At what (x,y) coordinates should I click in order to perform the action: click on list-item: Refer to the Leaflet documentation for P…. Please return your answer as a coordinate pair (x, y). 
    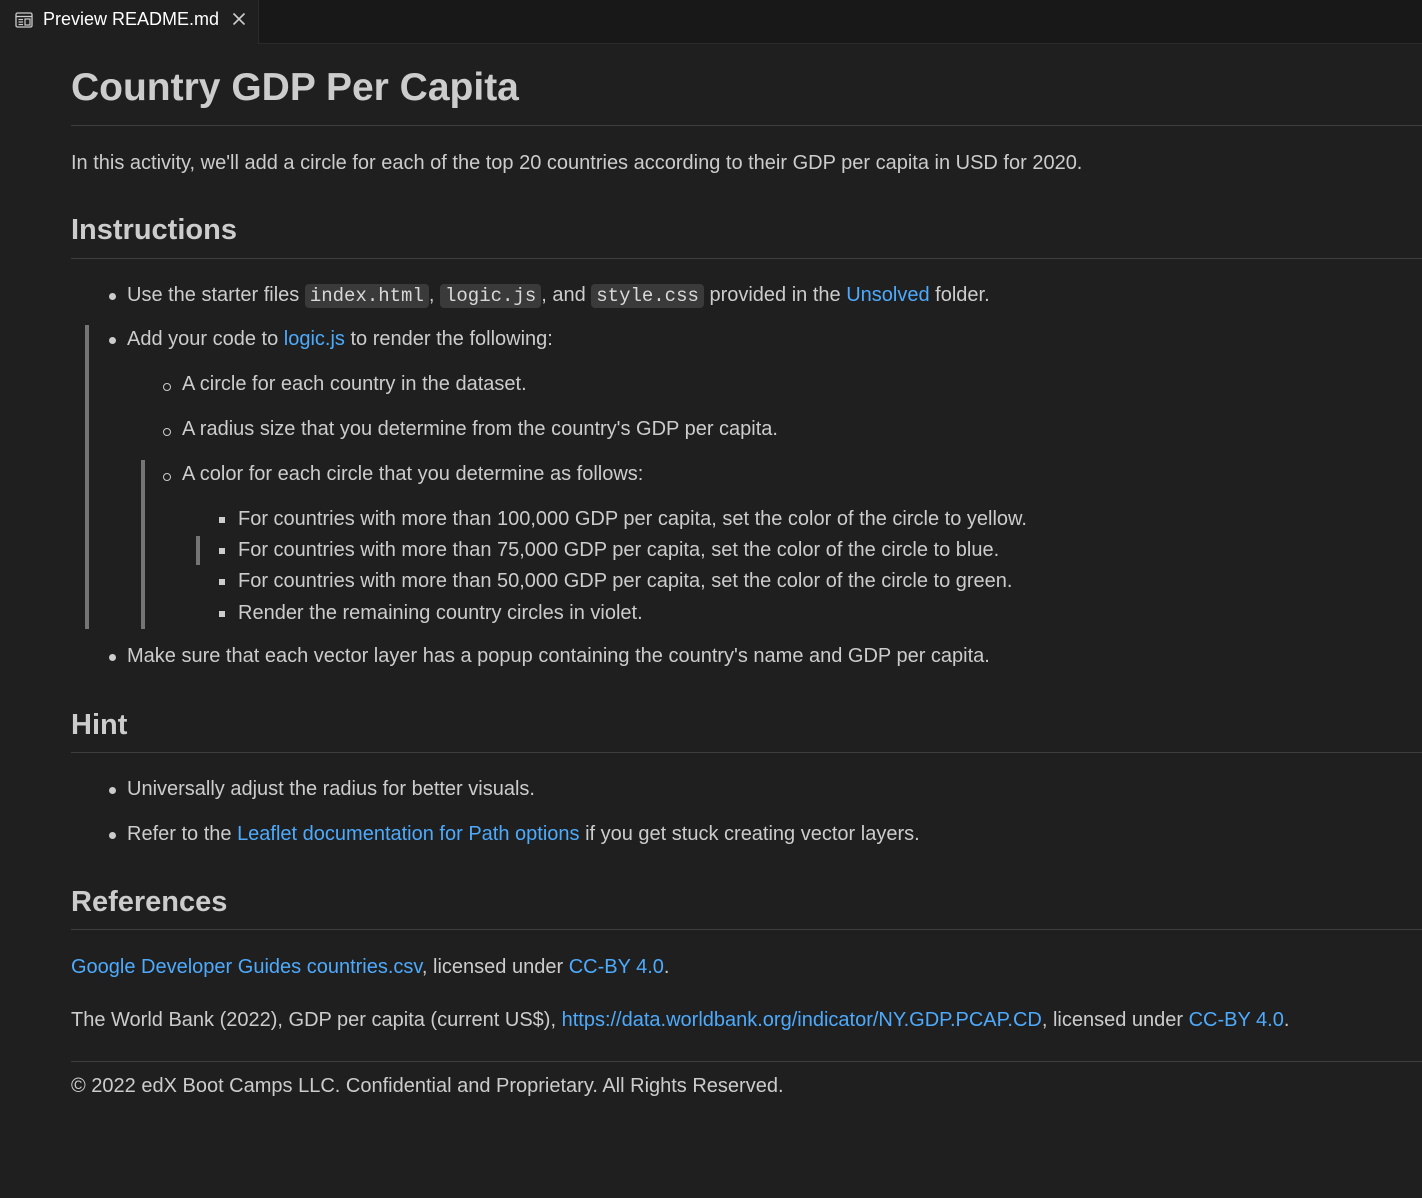
    Looking at the image, I should click on (523, 834).